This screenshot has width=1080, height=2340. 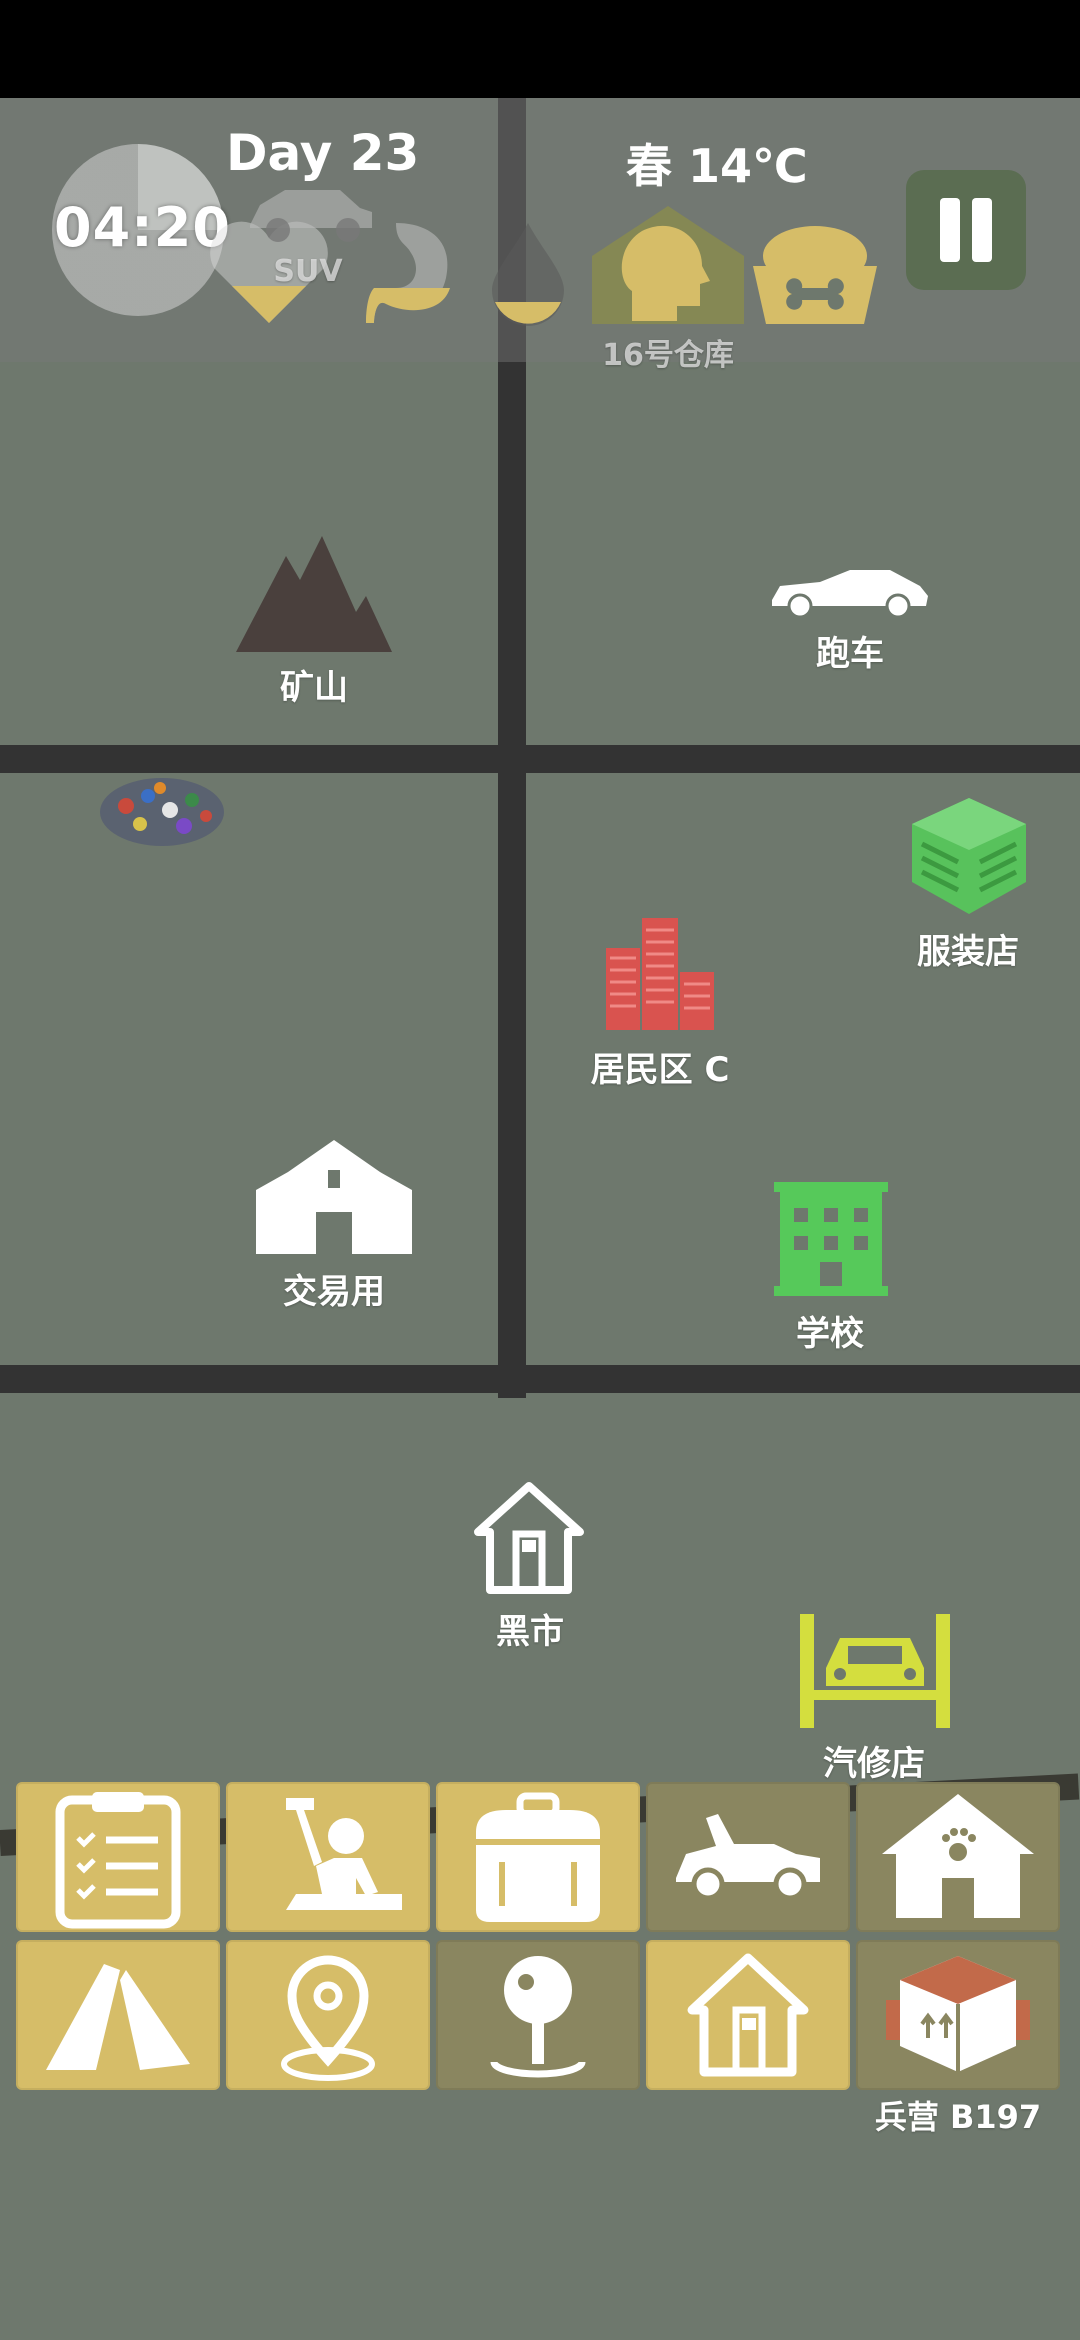 I want to click on home-base-label: 16号仓库, so click(x=668, y=355).